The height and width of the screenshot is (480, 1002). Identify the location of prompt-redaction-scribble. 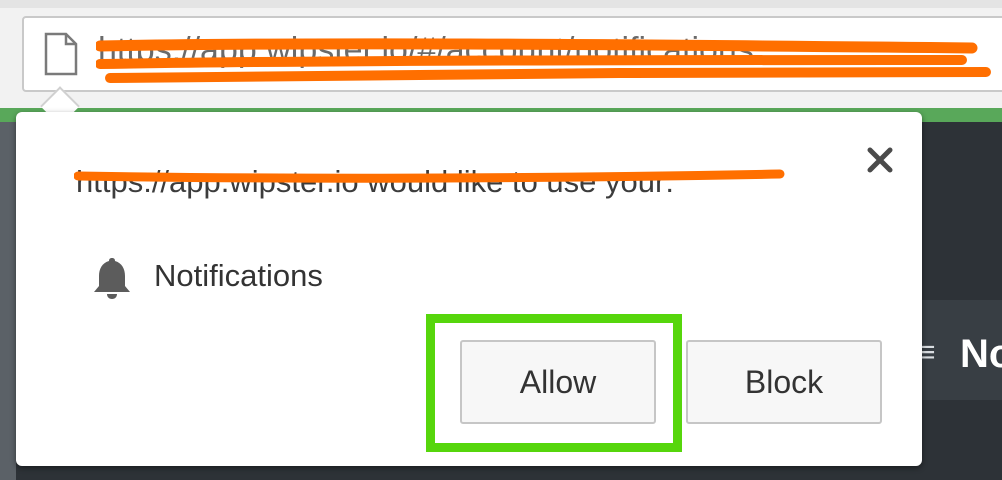
(429, 176).